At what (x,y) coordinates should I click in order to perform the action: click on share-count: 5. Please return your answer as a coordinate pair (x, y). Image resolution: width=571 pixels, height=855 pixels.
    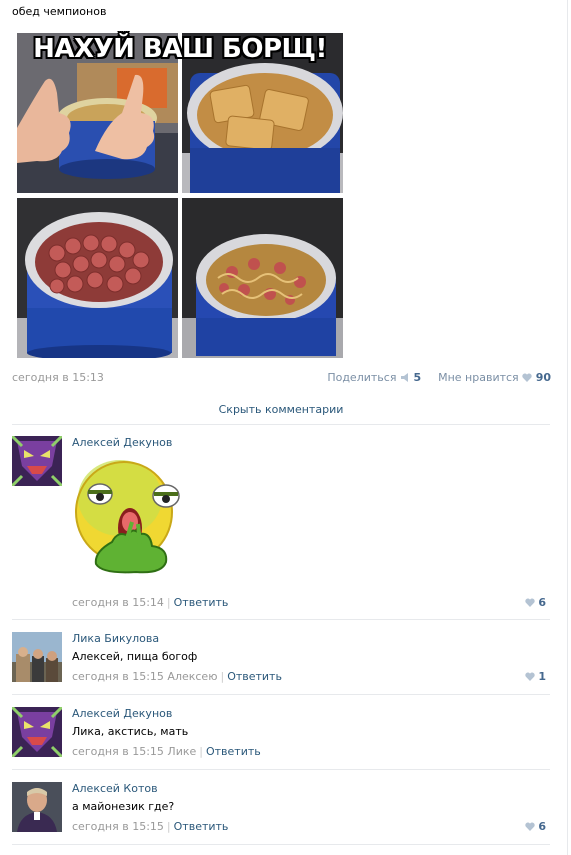
    Looking at the image, I should click on (417, 377).